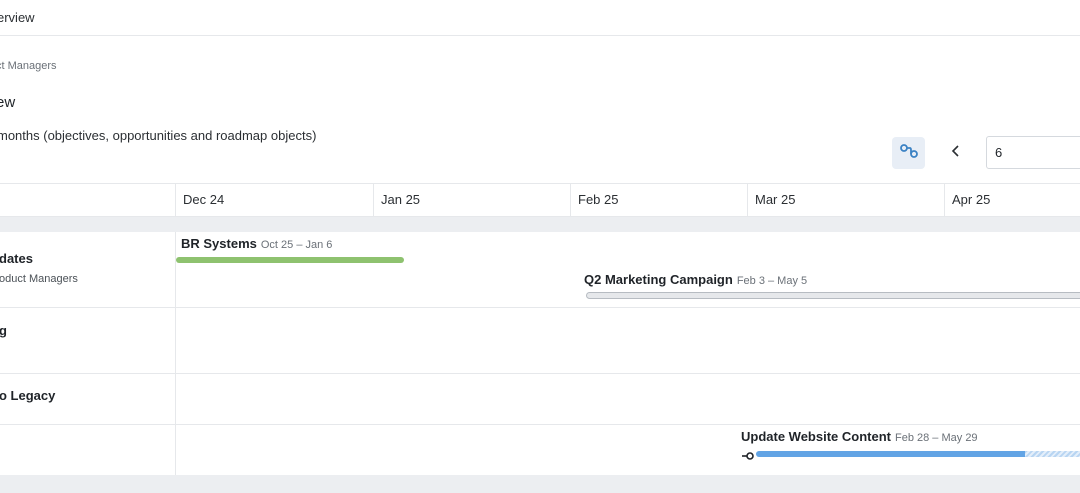  I want to click on roadmap-item-dates: Feb 3 – May 5, so click(772, 281).